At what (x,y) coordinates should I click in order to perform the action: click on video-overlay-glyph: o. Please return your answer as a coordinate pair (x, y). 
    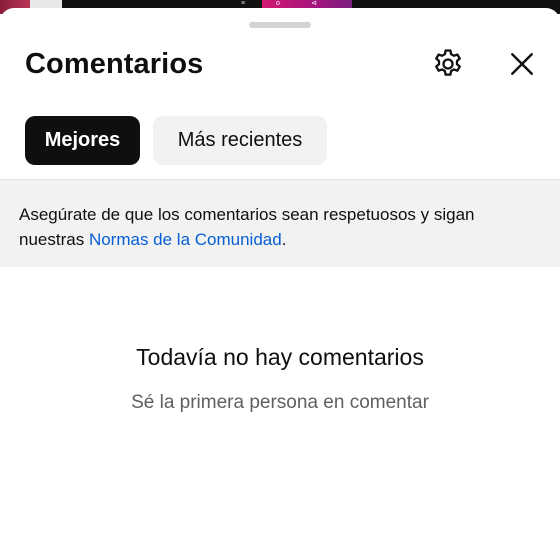
    Looking at the image, I should click on (278, 3).